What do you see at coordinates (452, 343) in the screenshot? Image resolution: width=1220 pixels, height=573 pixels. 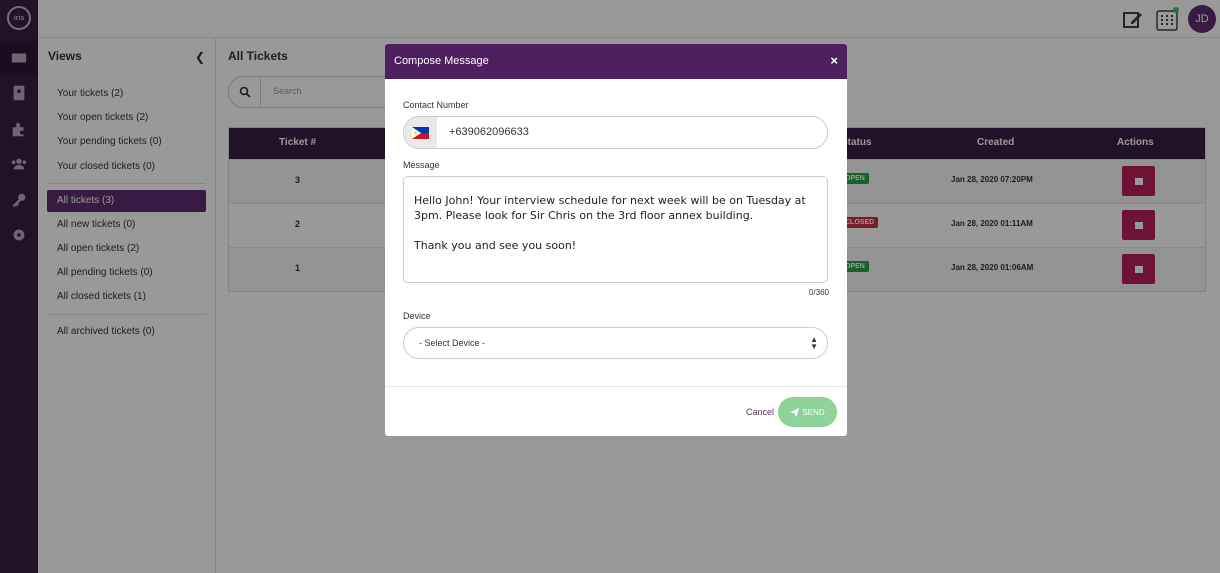 I see `device-select-value: - Select Device -` at bounding box center [452, 343].